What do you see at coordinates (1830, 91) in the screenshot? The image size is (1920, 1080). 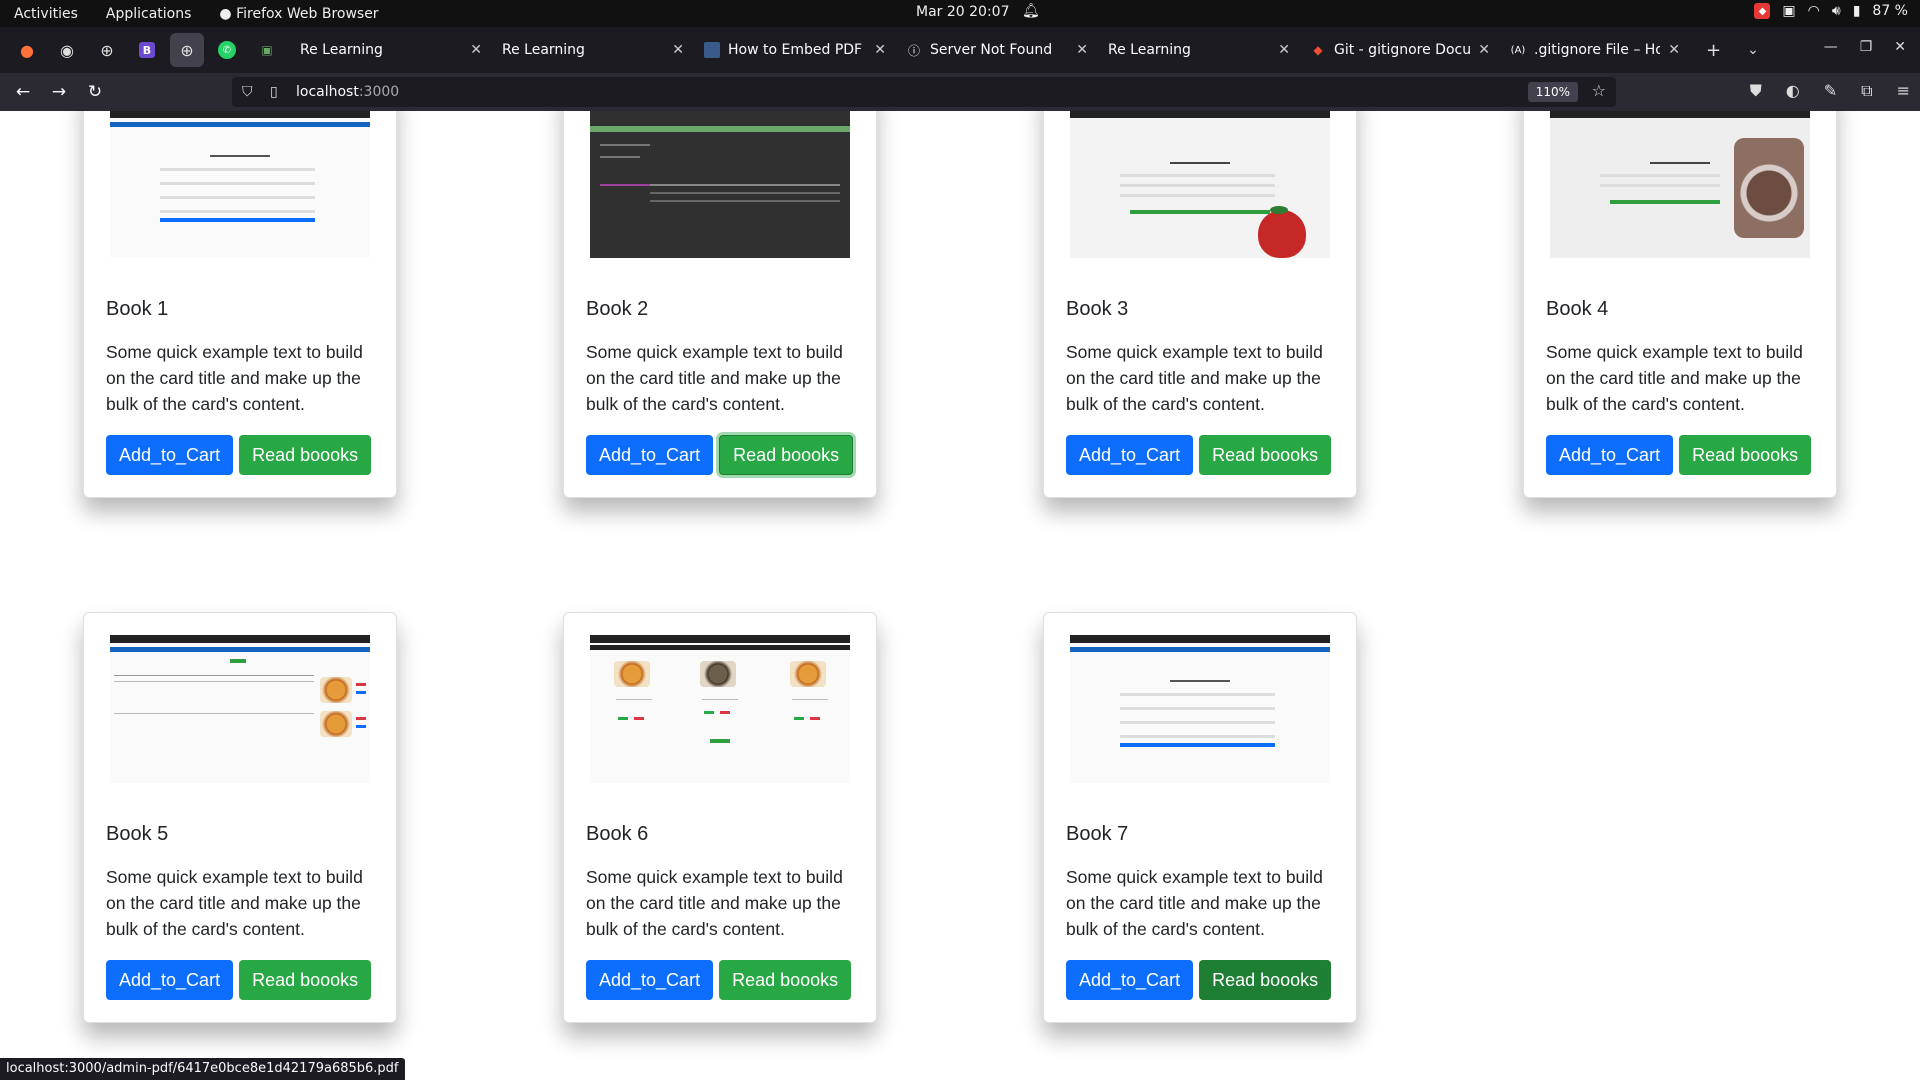 I see `extension-icon: ✎` at bounding box center [1830, 91].